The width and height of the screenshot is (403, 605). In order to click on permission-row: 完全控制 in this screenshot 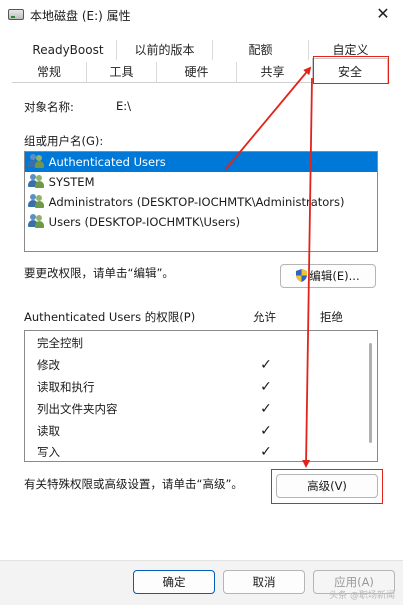, I will do `click(190, 343)`.